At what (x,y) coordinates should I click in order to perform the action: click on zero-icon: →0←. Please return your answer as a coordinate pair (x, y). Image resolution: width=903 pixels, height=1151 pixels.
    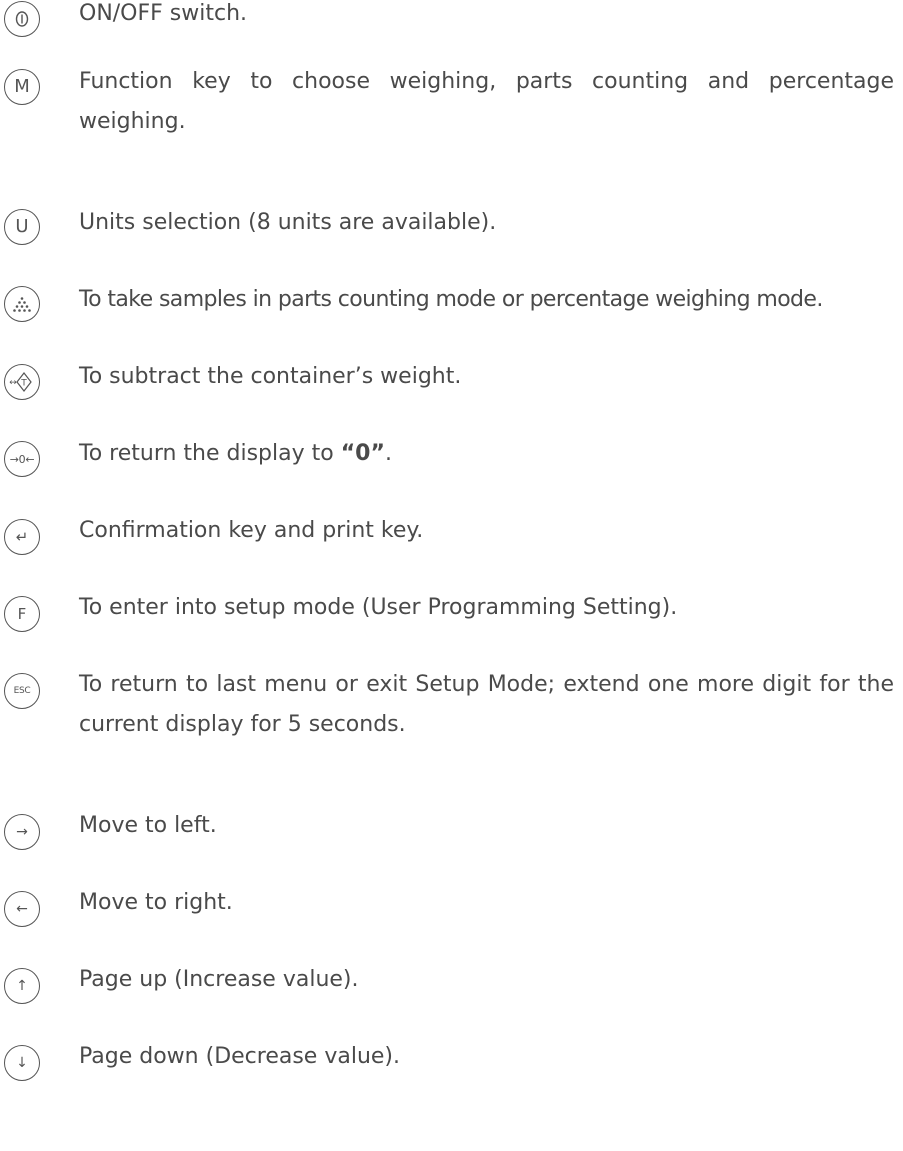
    Looking at the image, I should click on (22, 459).